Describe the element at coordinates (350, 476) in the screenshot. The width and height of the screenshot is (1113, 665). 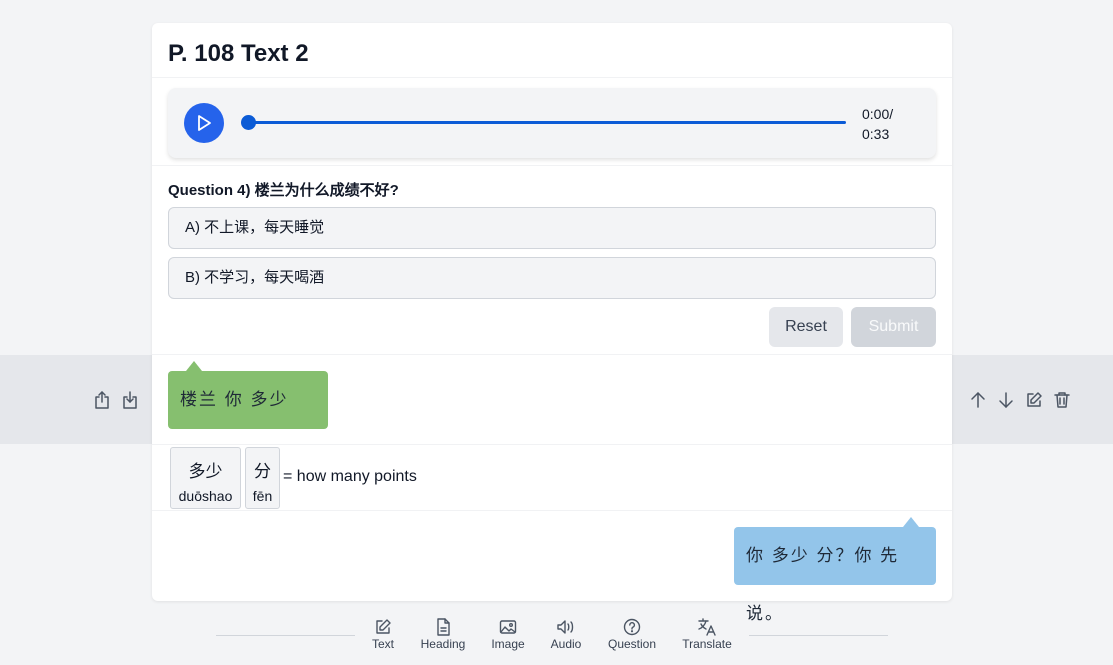
I see `vocab-definition: = how many points` at that location.